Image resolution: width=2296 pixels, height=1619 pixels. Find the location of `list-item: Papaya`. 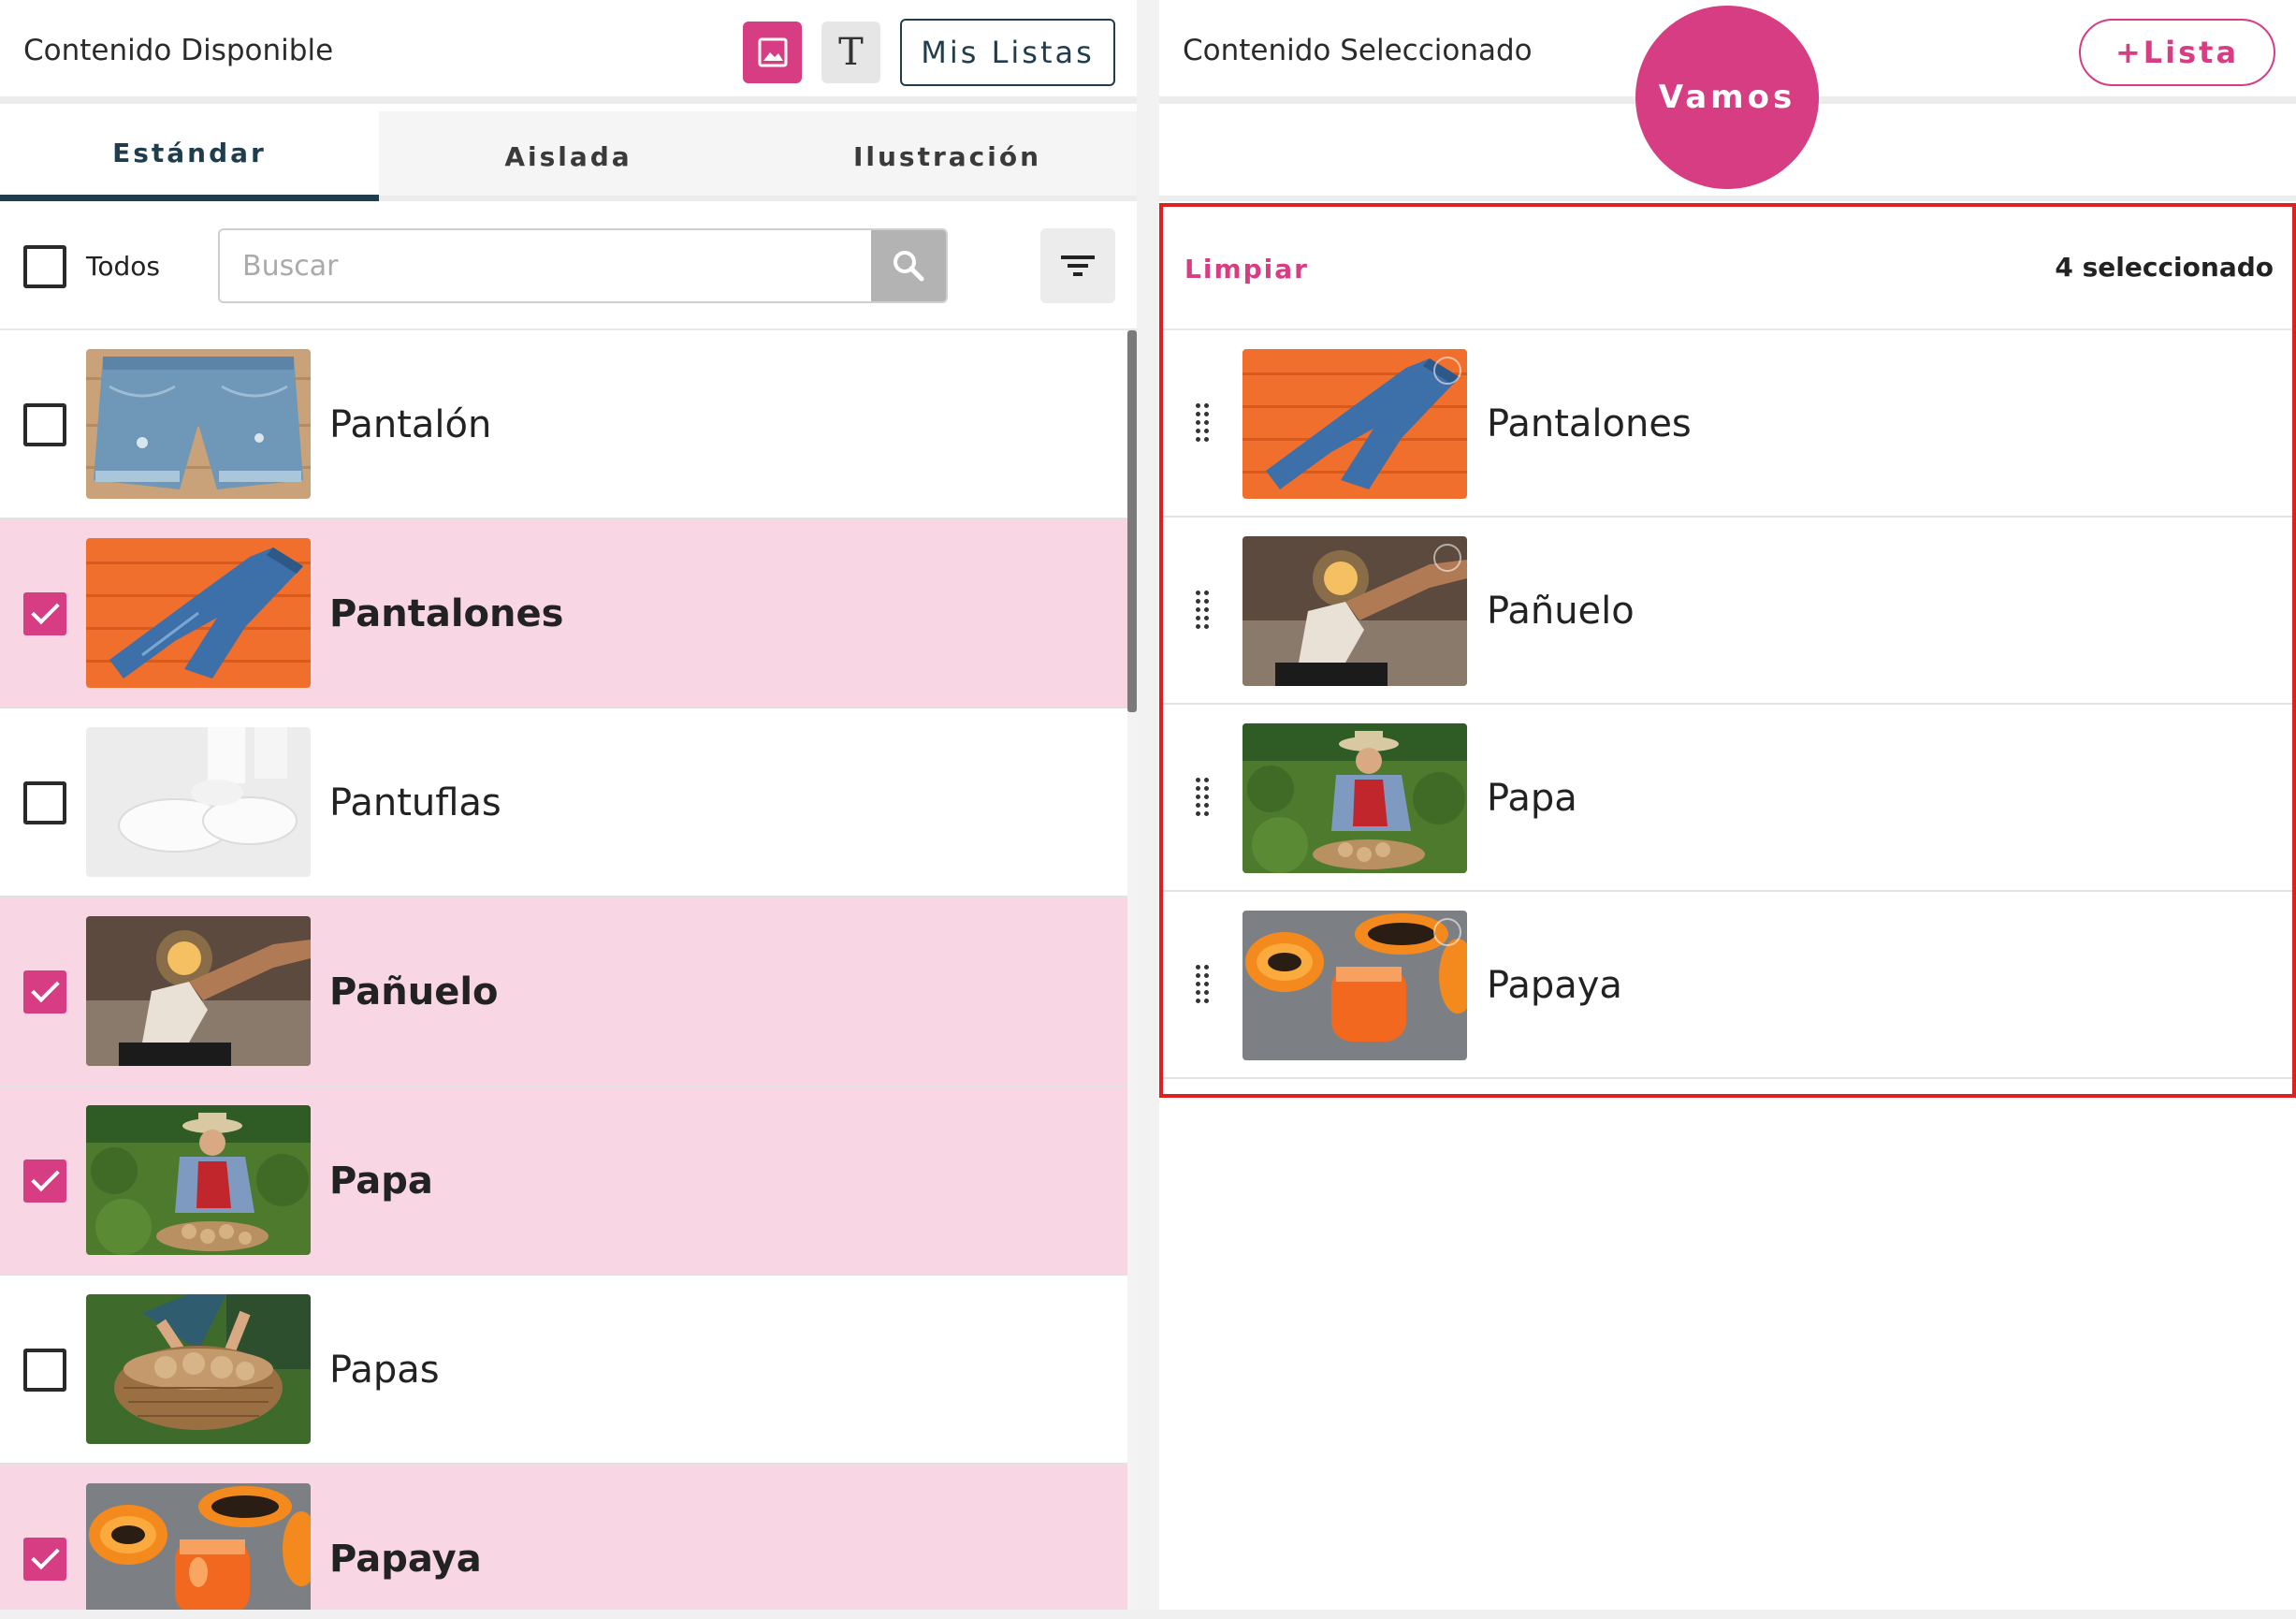

list-item: Papaya is located at coordinates (563, 1542).